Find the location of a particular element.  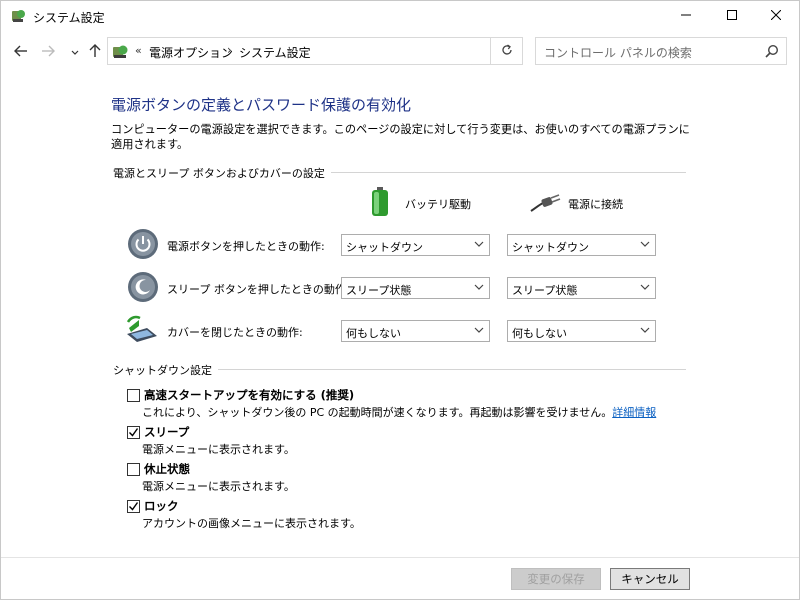

lock-option-label: ロック is located at coordinates (161, 506).